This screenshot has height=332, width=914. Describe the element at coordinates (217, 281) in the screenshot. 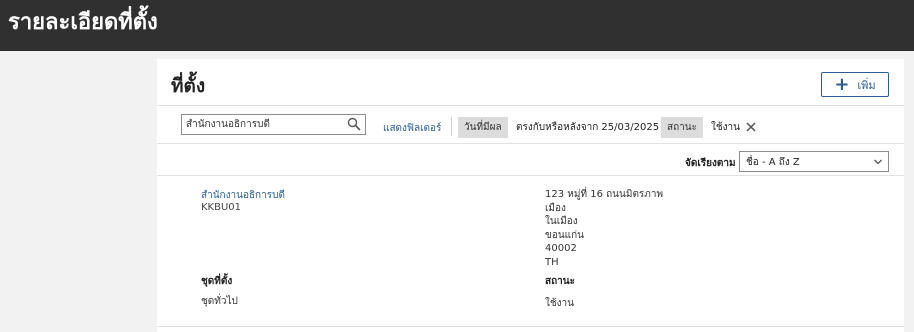

I see `location-set-label: ชุดที่ตั้ง` at that location.